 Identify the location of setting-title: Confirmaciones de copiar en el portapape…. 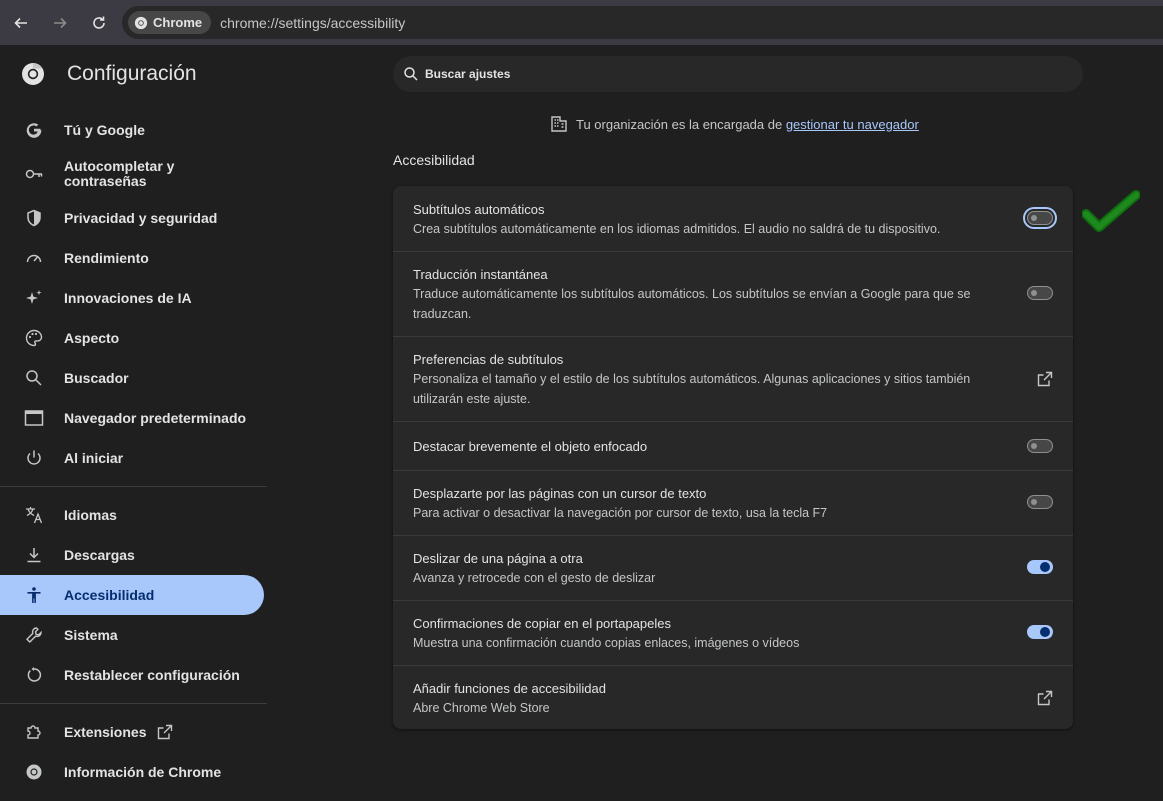
(542, 623).